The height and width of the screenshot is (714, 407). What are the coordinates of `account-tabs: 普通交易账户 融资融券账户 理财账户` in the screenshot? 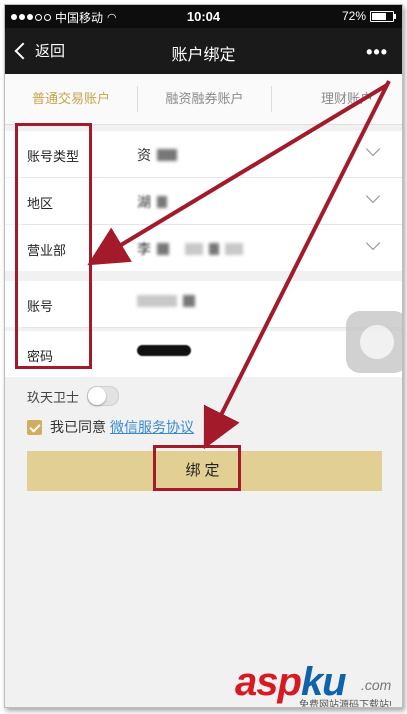 It's located at (203, 99).